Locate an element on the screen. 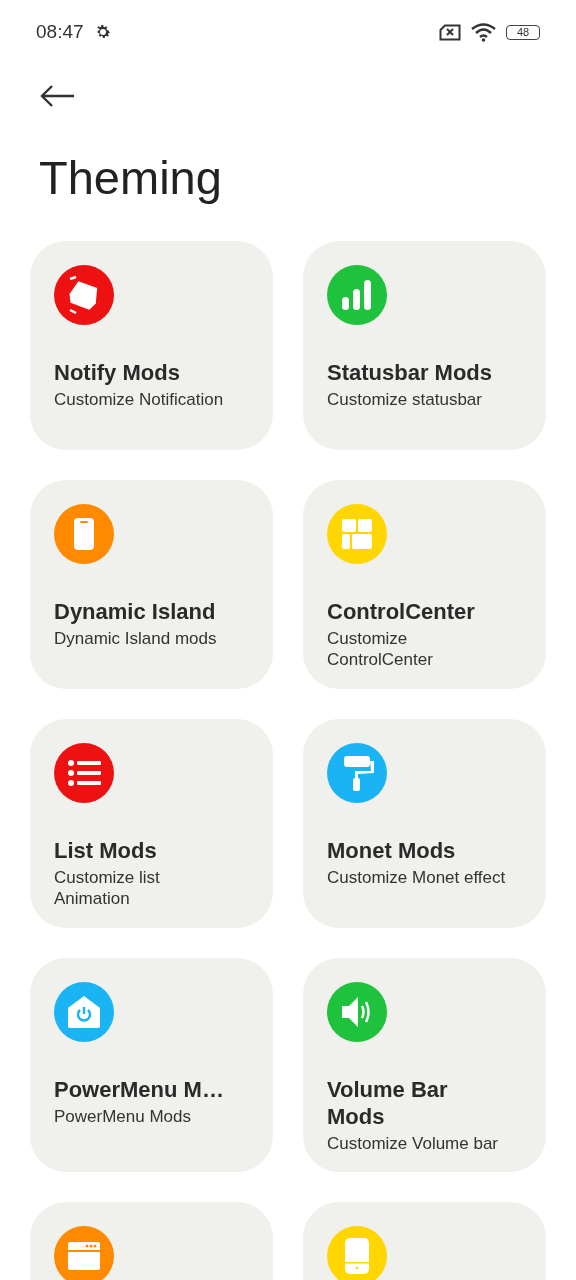  settings-tile: List Mods Customize list Animation is located at coordinates (151, 823).